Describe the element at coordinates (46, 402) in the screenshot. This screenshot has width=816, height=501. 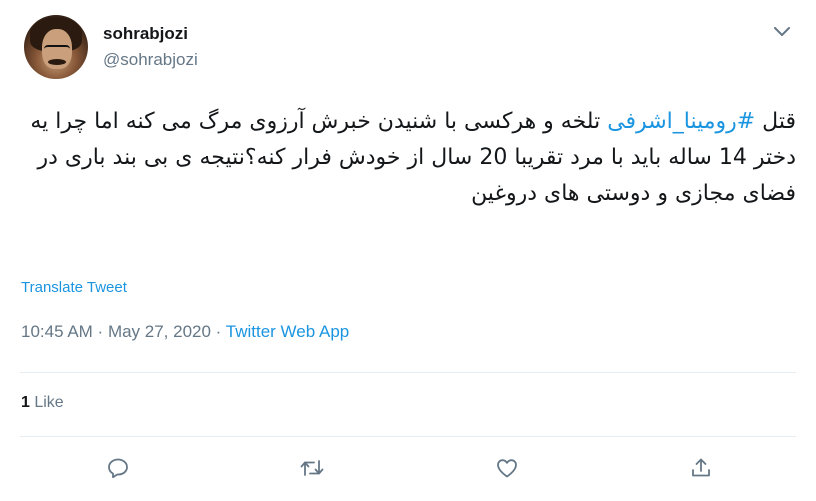
I see `likes-label: Like` at that location.